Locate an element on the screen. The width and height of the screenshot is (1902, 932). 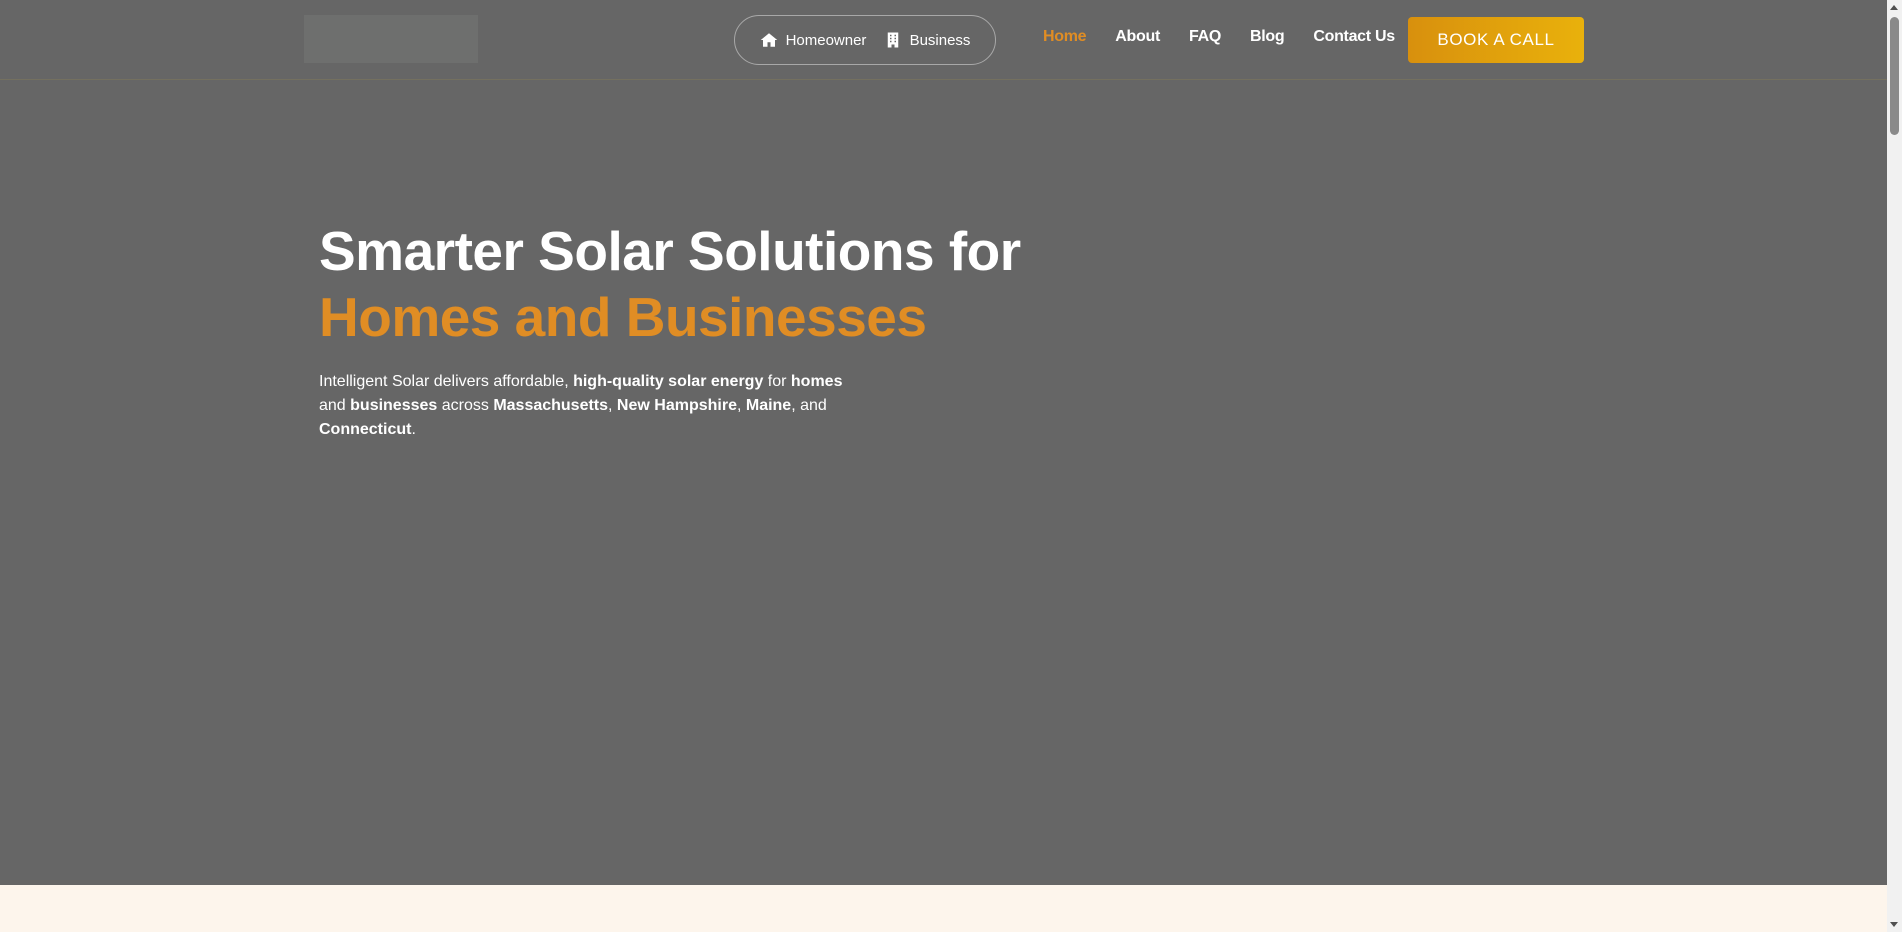
desc-text: across is located at coordinates (465, 405).